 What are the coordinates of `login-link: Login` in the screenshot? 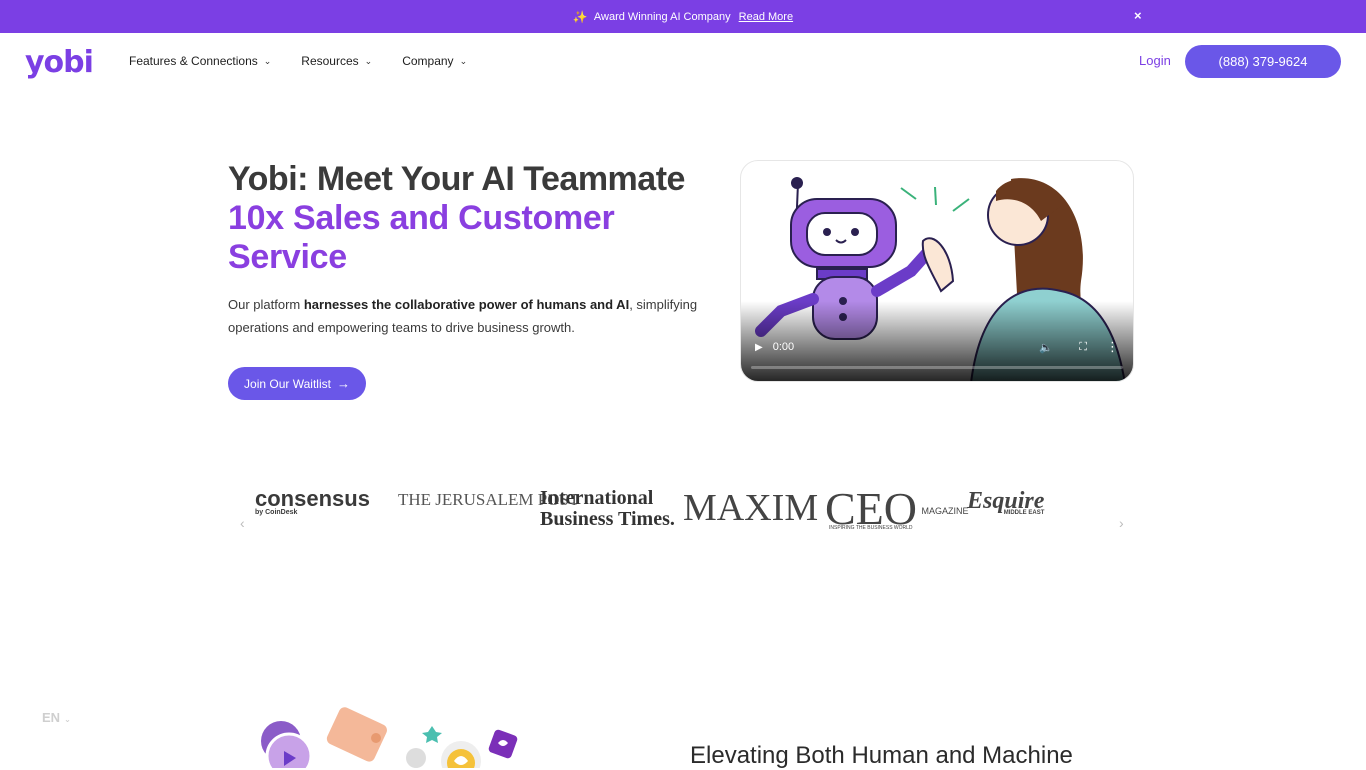 It's located at (1155, 60).